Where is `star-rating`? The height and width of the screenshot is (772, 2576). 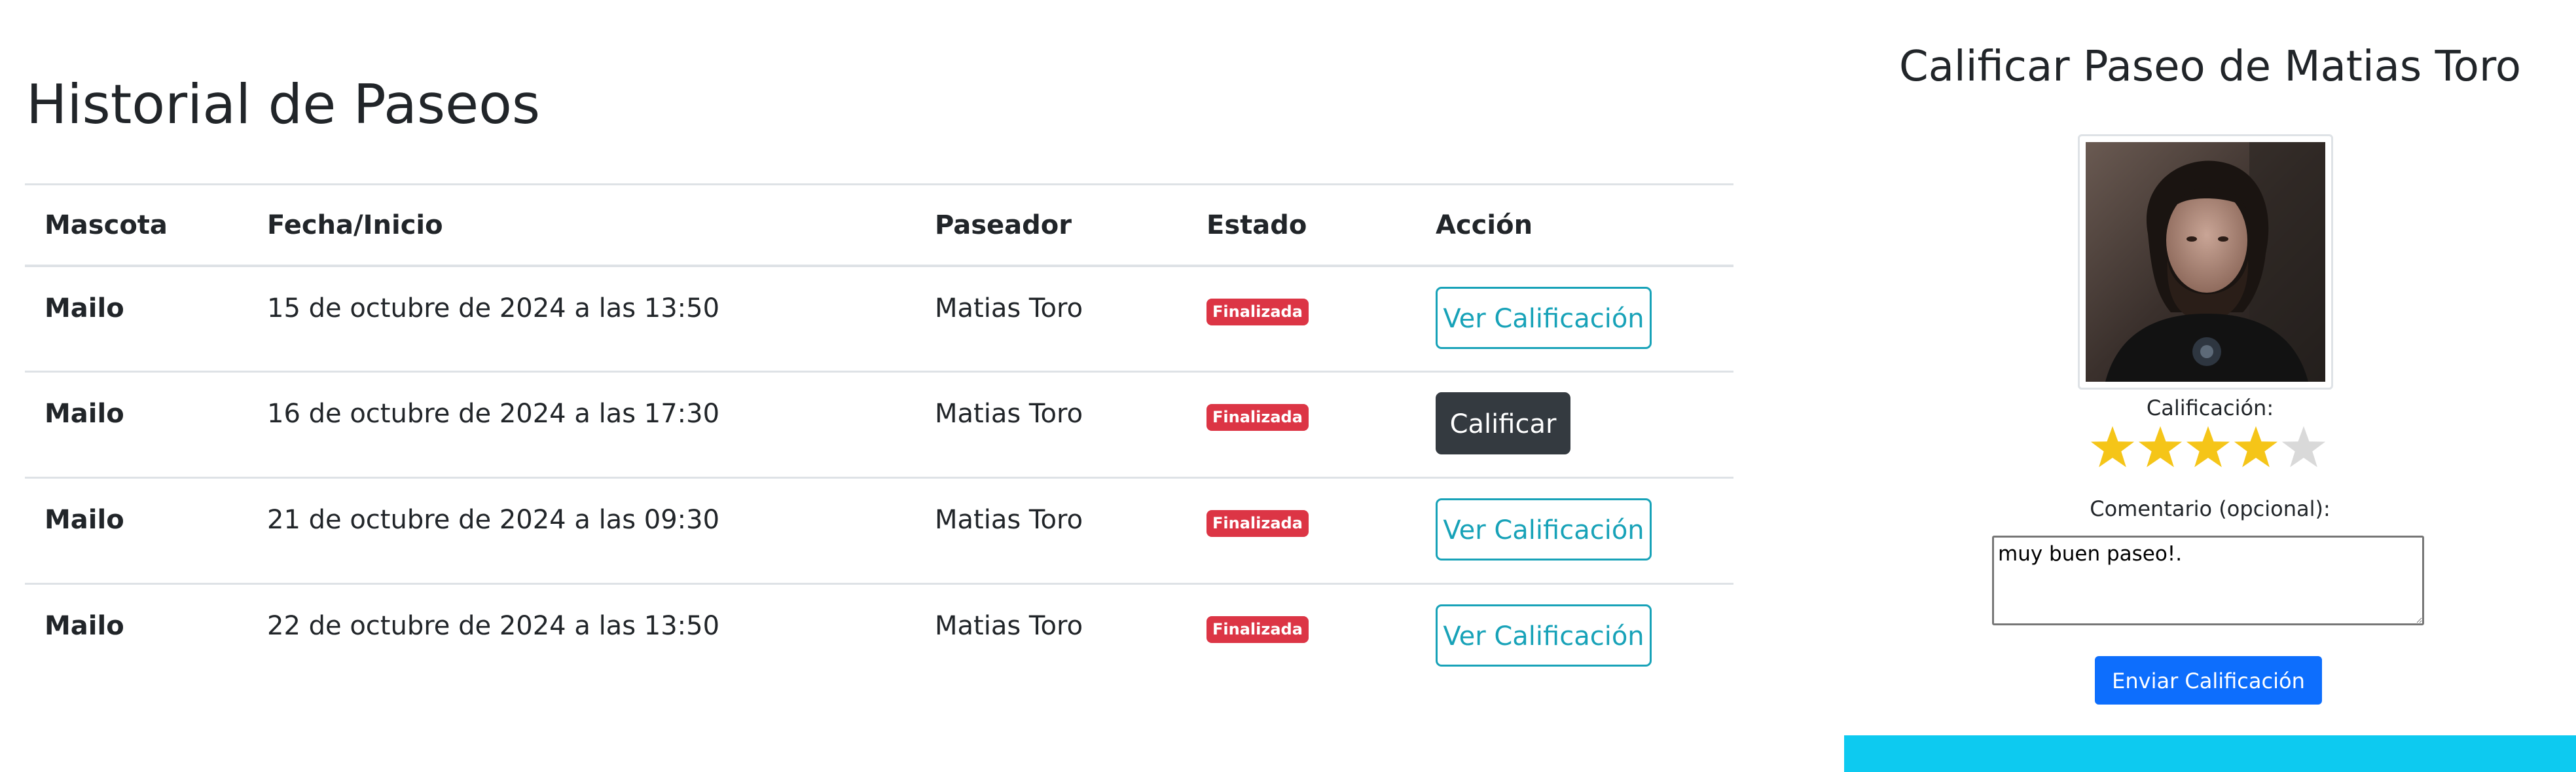
star-rating is located at coordinates (2210, 450).